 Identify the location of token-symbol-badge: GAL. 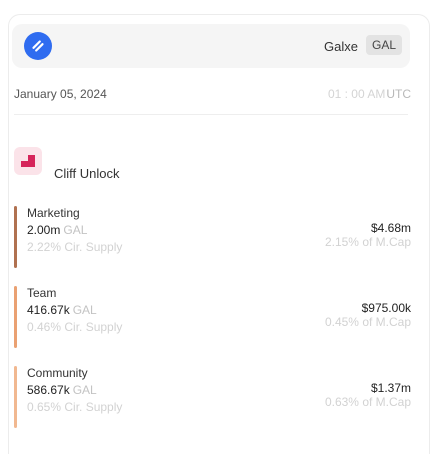
(383, 45).